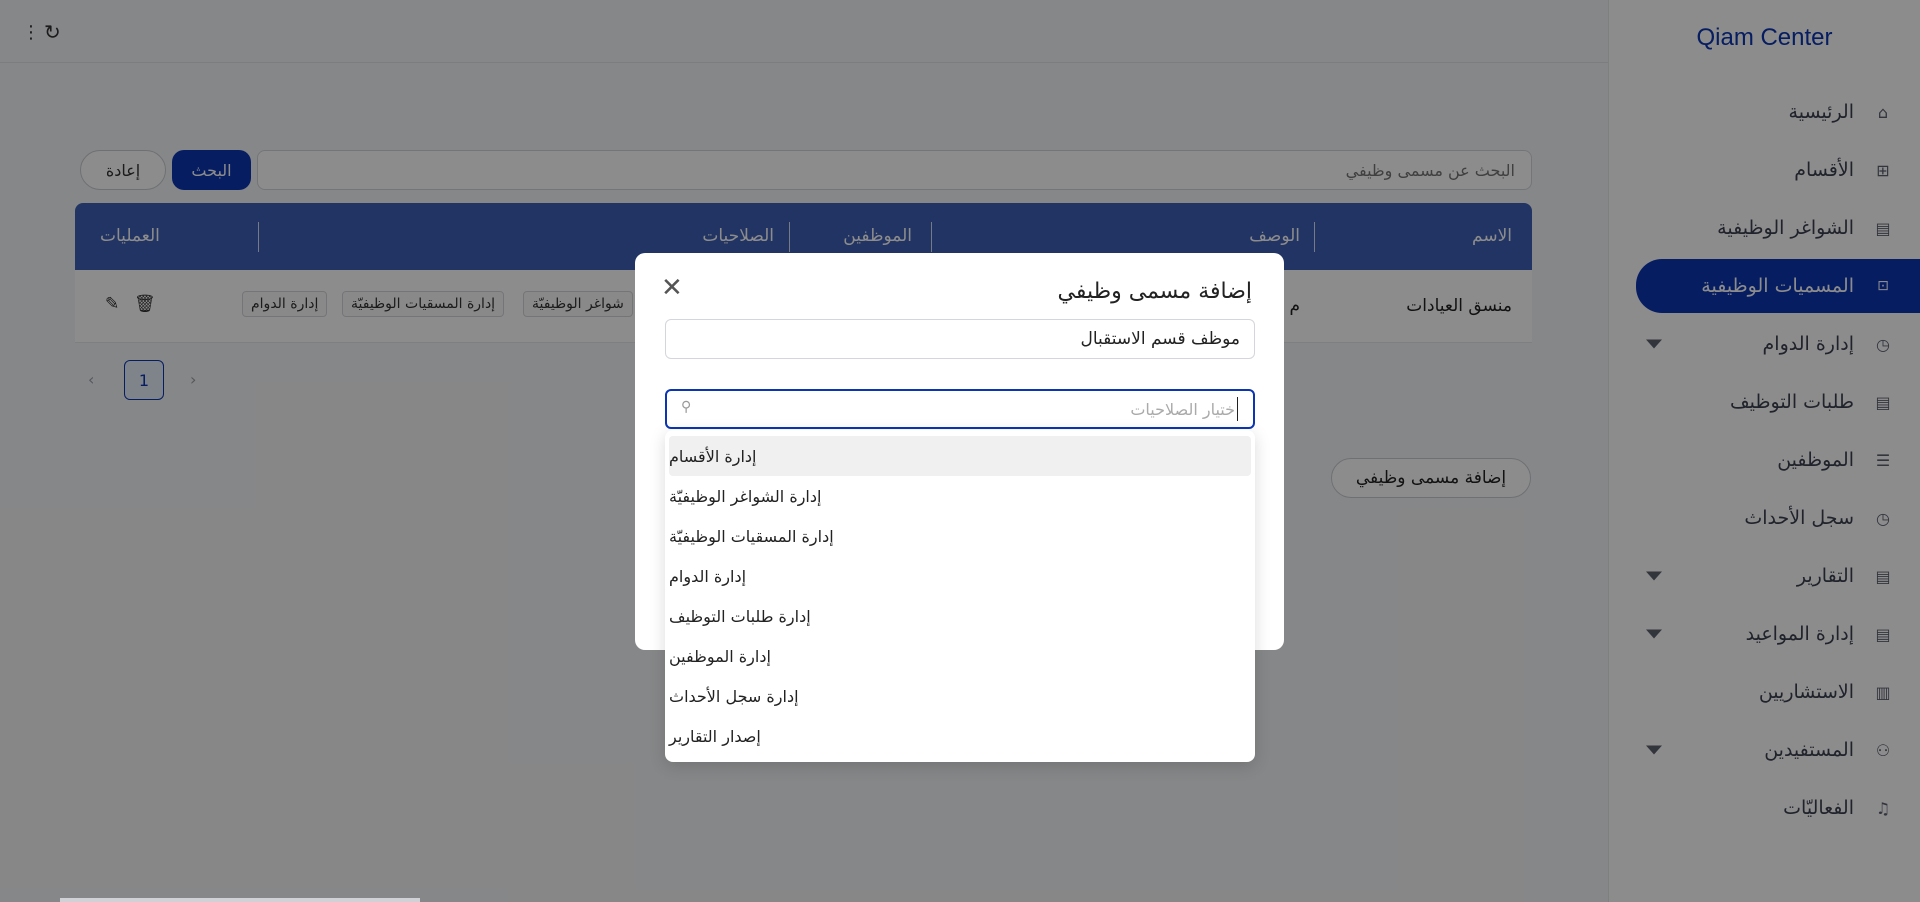  What do you see at coordinates (686, 407) in the screenshot?
I see `search-icon: ⚲` at bounding box center [686, 407].